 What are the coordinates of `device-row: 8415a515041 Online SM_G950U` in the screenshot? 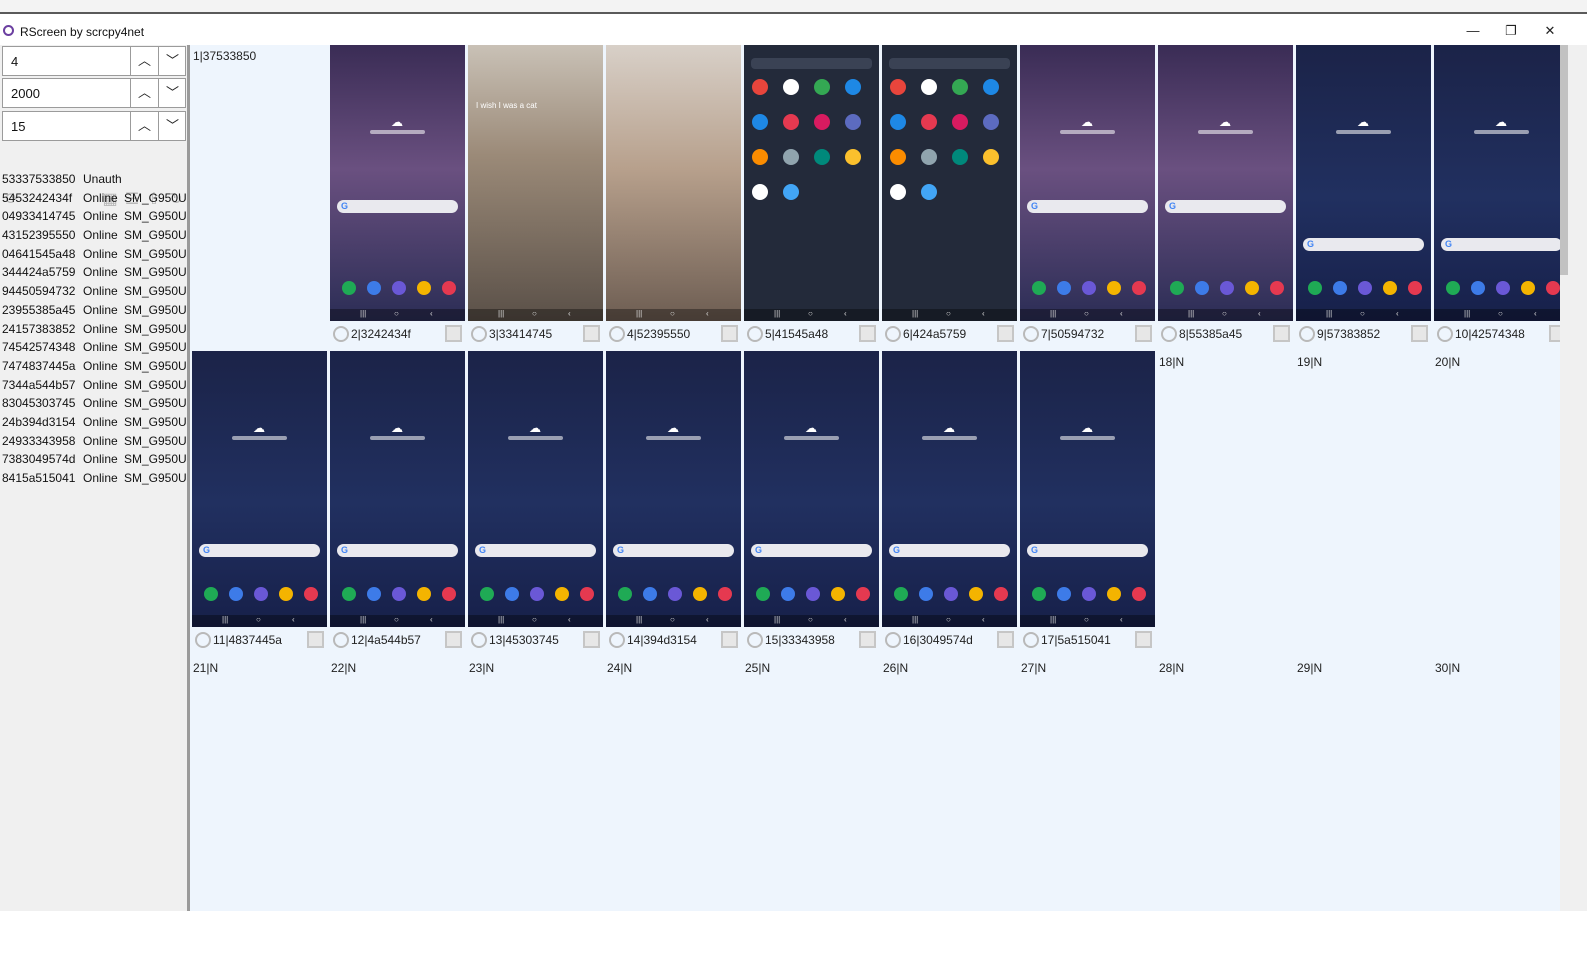 It's located at (94, 479).